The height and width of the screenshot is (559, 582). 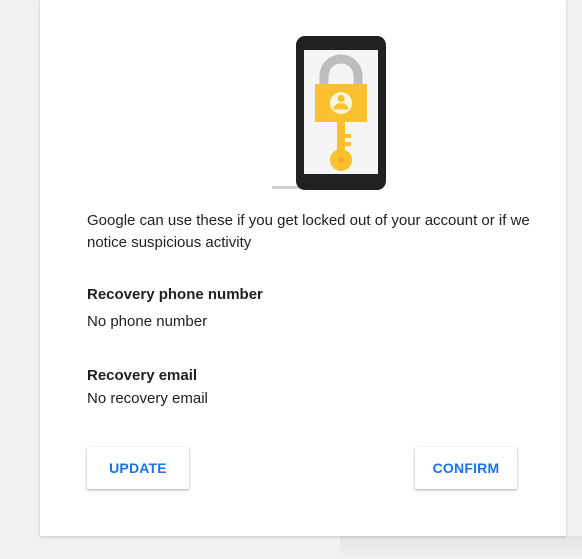 What do you see at coordinates (461, 547) in the screenshot?
I see `page-background-shadow` at bounding box center [461, 547].